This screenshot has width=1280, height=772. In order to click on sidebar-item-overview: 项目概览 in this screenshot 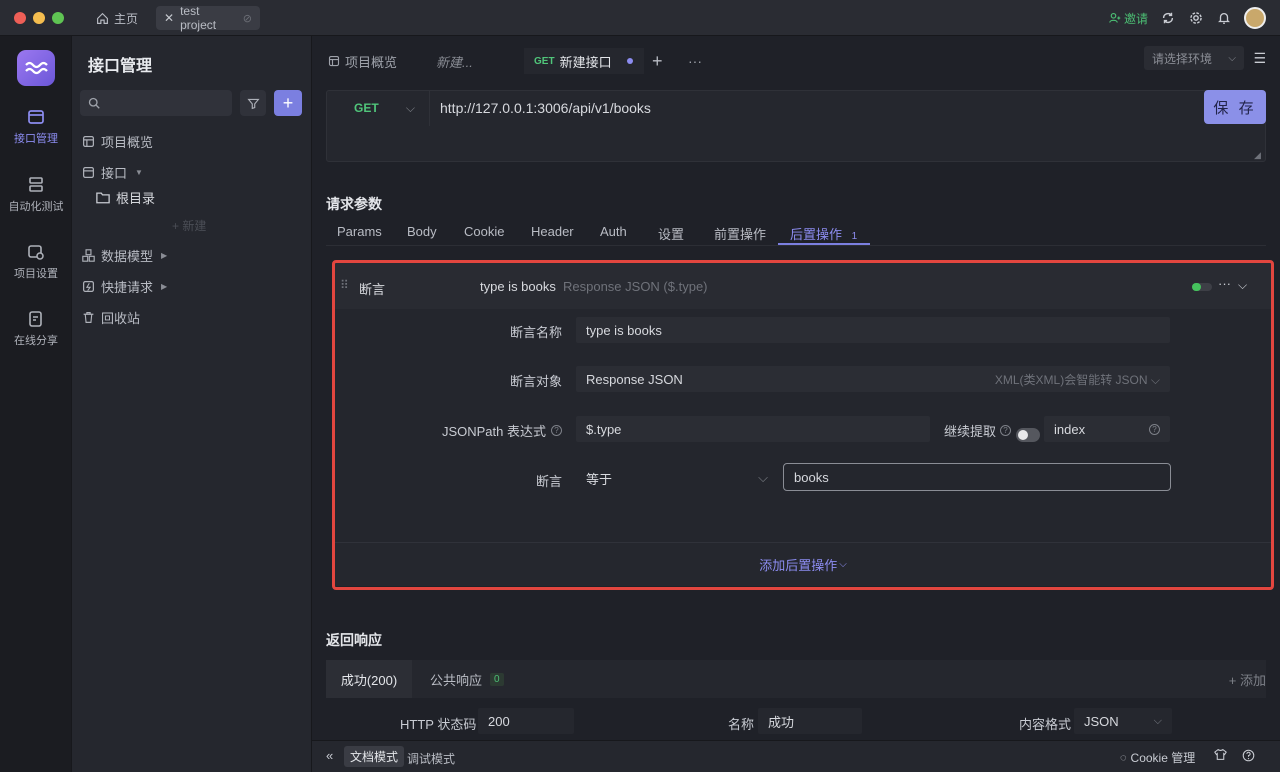, I will do `click(117, 141)`.